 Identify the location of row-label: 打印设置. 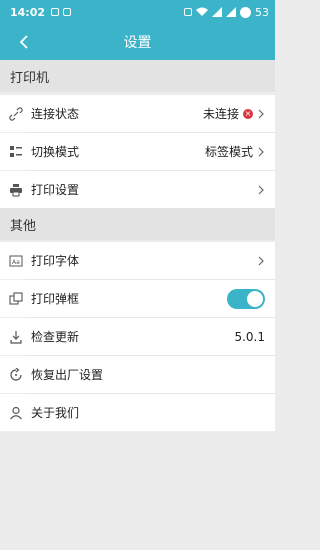
(55, 190).